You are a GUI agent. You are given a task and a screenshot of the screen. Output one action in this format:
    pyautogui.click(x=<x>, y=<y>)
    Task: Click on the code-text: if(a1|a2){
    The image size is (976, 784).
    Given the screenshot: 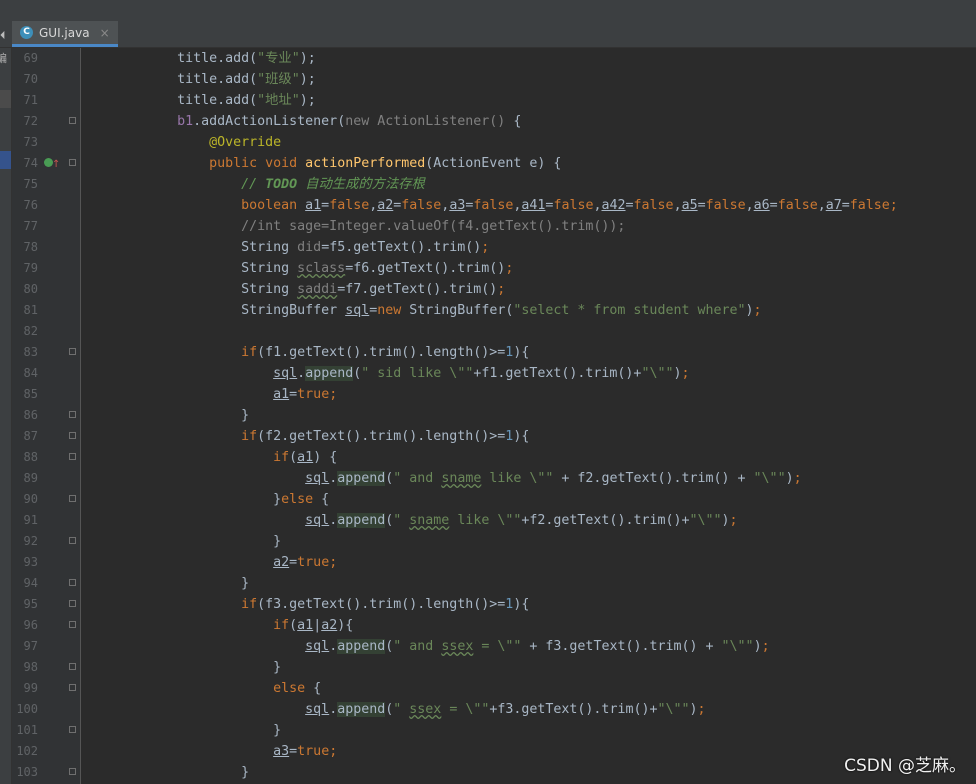 What is the action you would take?
    pyautogui.click(x=313, y=625)
    